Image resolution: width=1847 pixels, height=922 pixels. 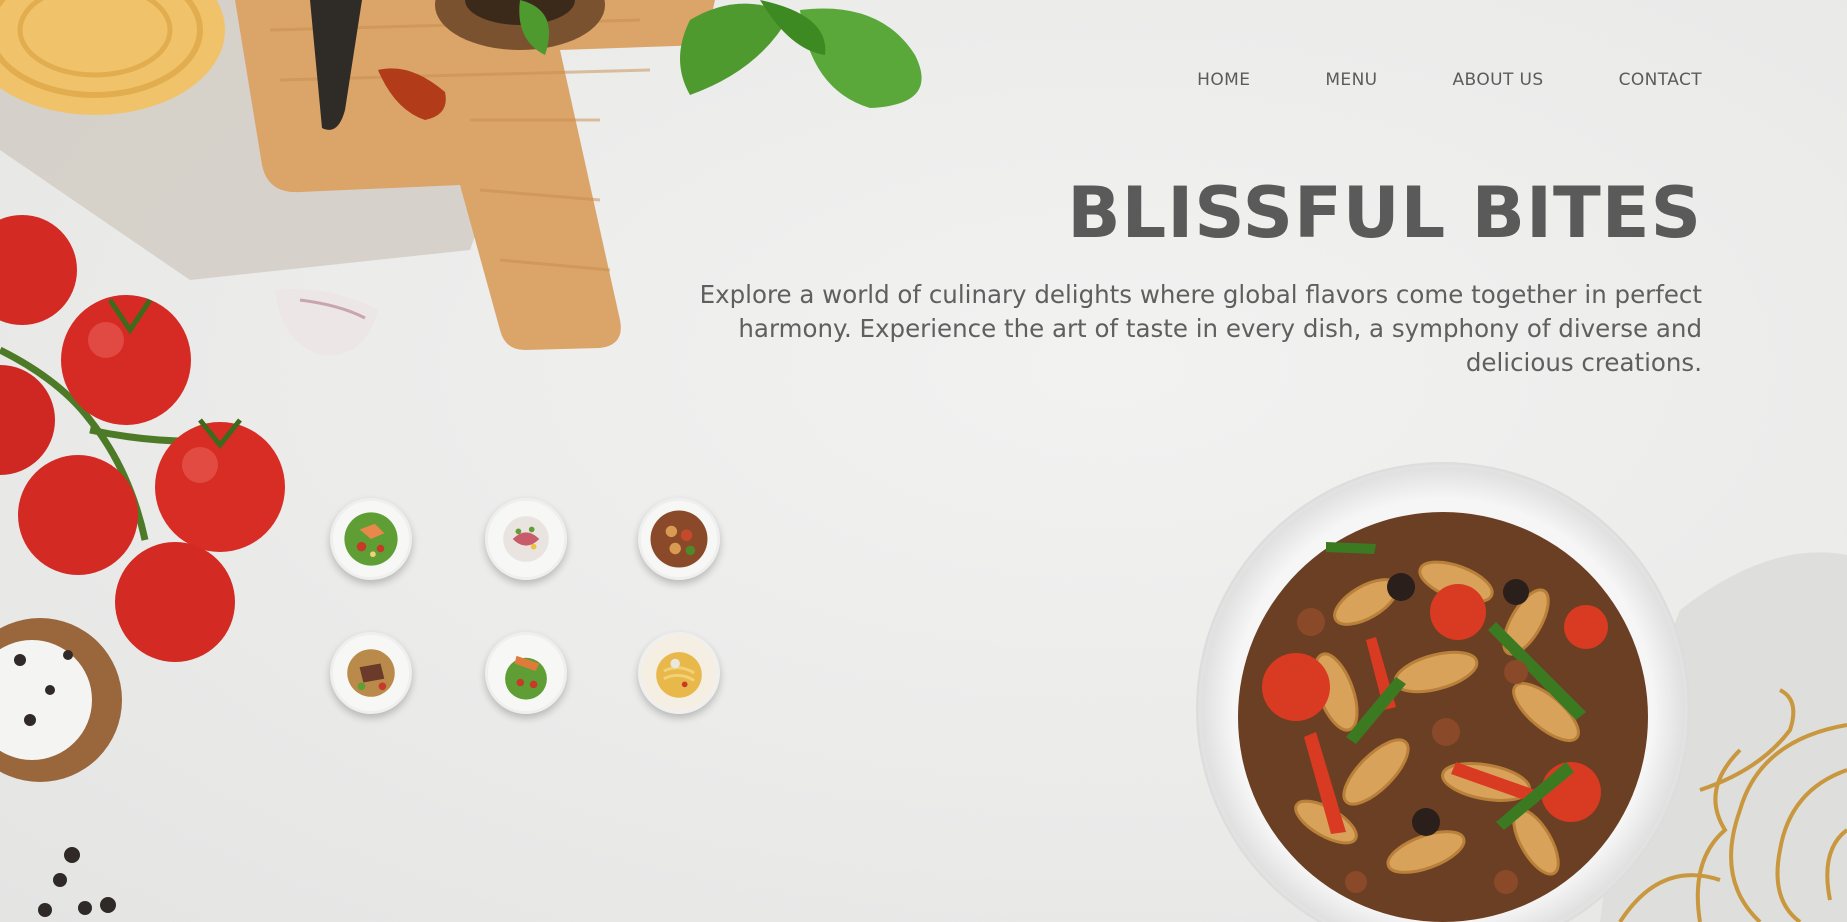 I want to click on hero-title: BLISSFUL BITES, so click(x=1384, y=213).